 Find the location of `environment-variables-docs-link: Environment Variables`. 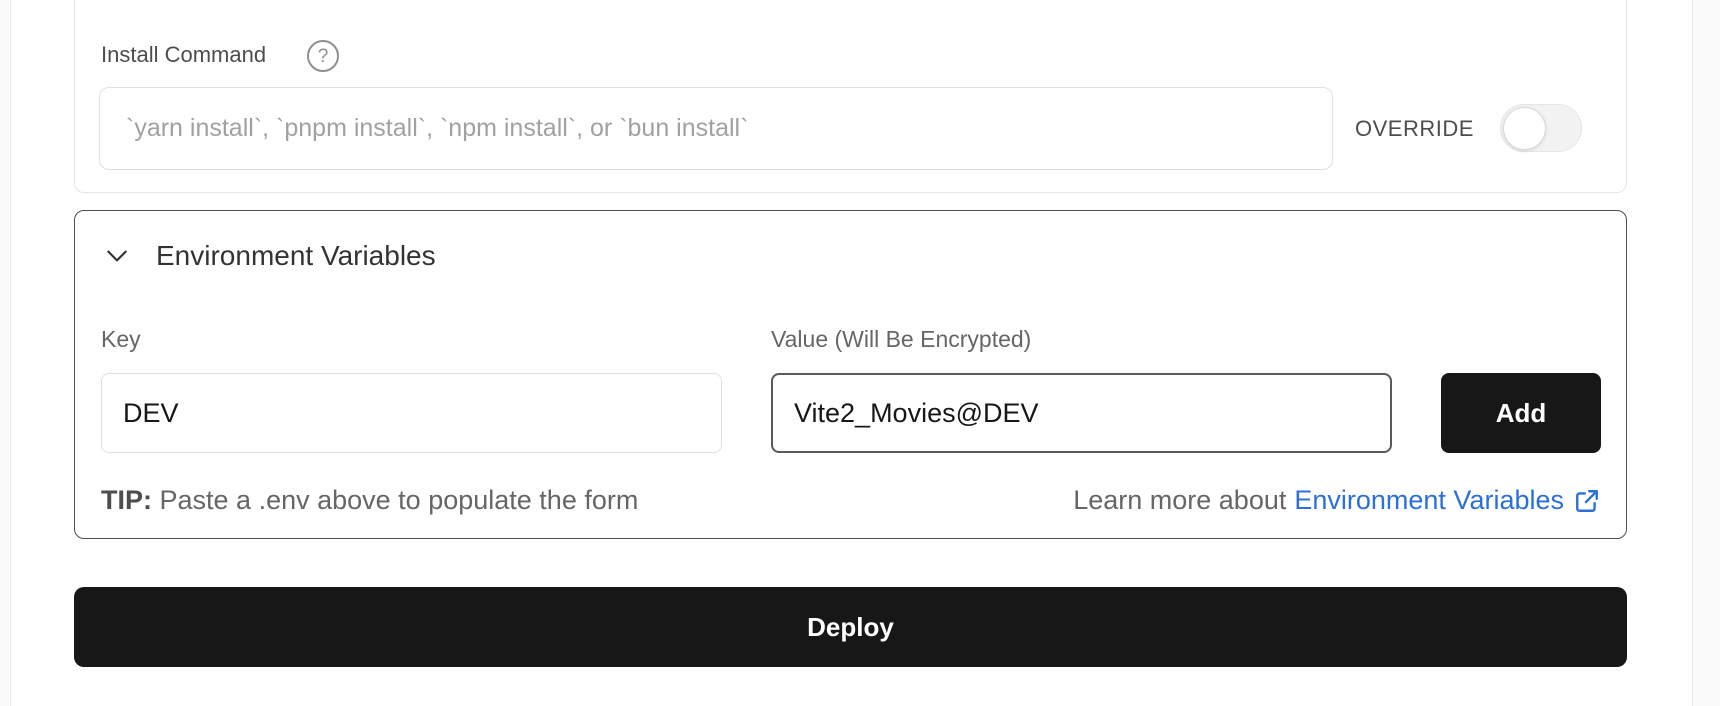

environment-variables-docs-link: Environment Variables is located at coordinates (1429, 500).